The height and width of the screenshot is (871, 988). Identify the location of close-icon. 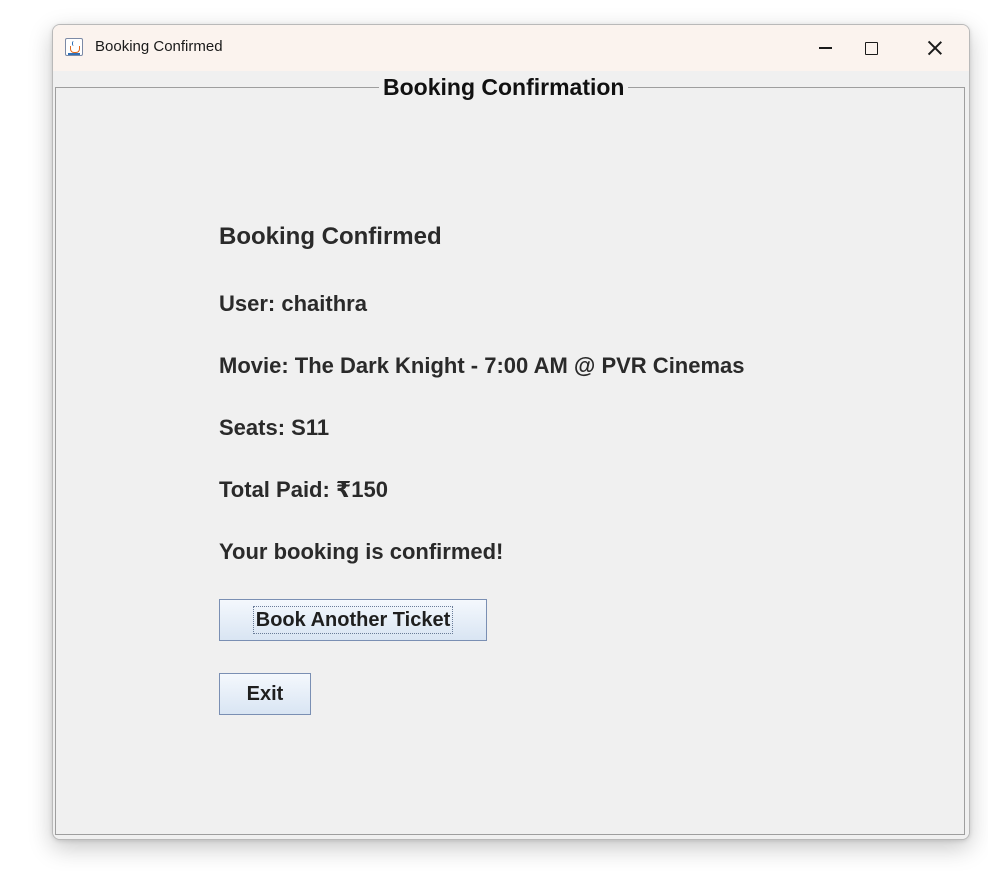
(935, 48).